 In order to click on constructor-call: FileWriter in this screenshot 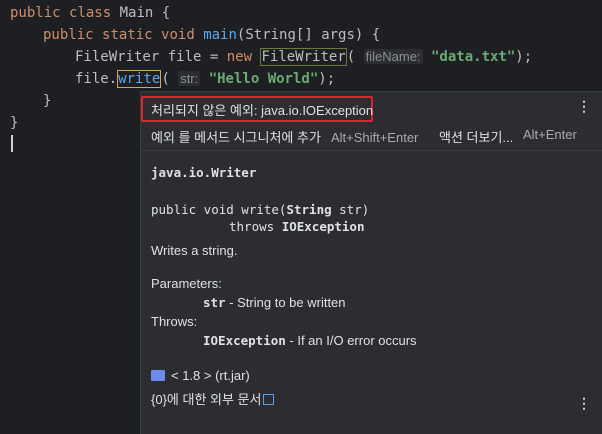, I will do `click(303, 57)`.